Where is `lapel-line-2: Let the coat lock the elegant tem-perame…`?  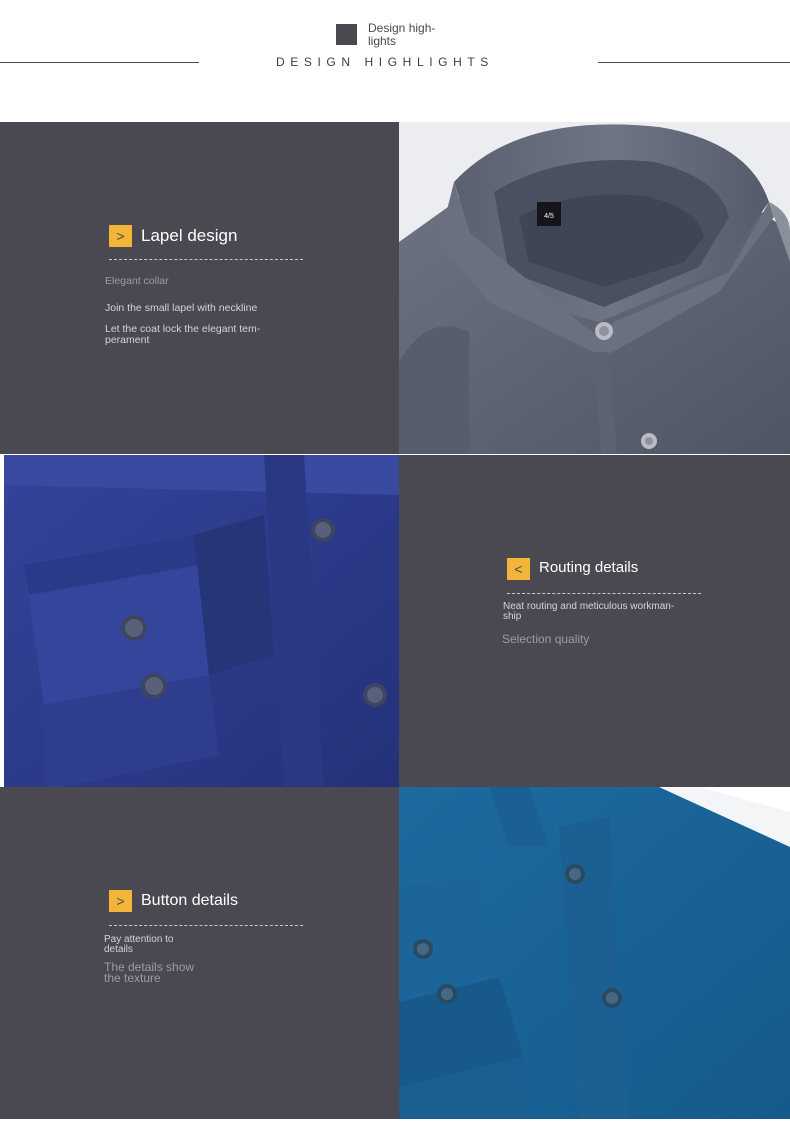
lapel-line-2: Let the coat lock the elegant tem-perame… is located at coordinates (183, 334).